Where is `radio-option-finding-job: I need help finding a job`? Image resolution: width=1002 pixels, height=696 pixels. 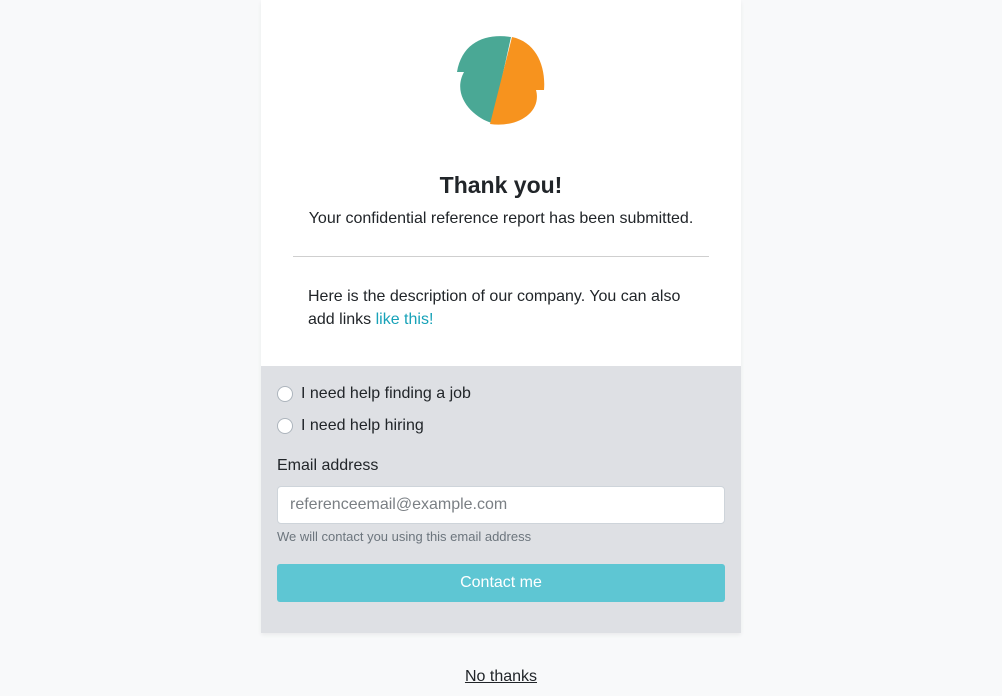 radio-option-finding-job: I need help finding a job is located at coordinates (374, 394).